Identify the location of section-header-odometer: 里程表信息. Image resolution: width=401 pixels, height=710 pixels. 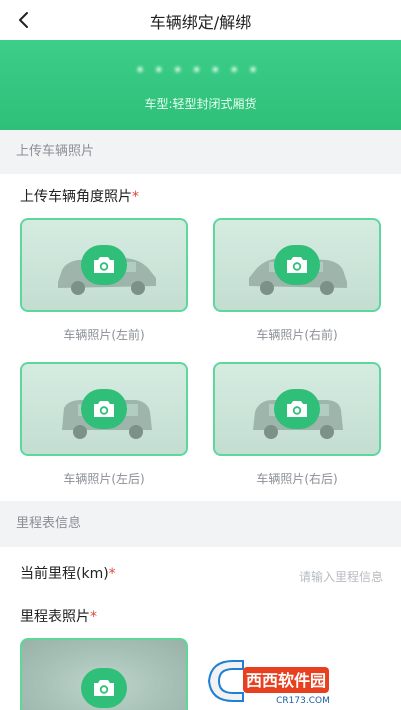
(200, 524).